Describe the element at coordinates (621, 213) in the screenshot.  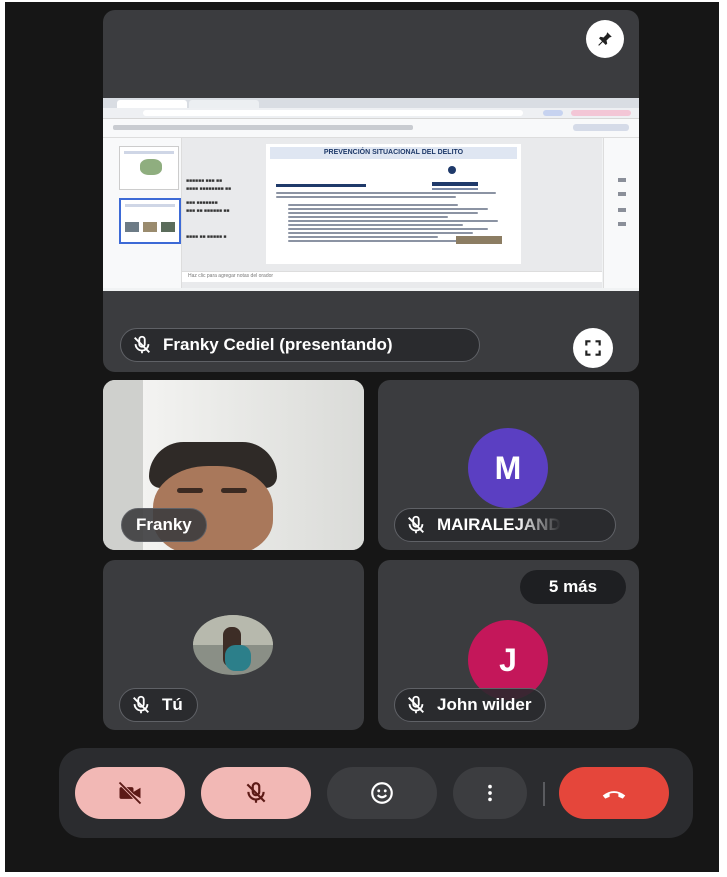
I see `slides-side-panel` at that location.